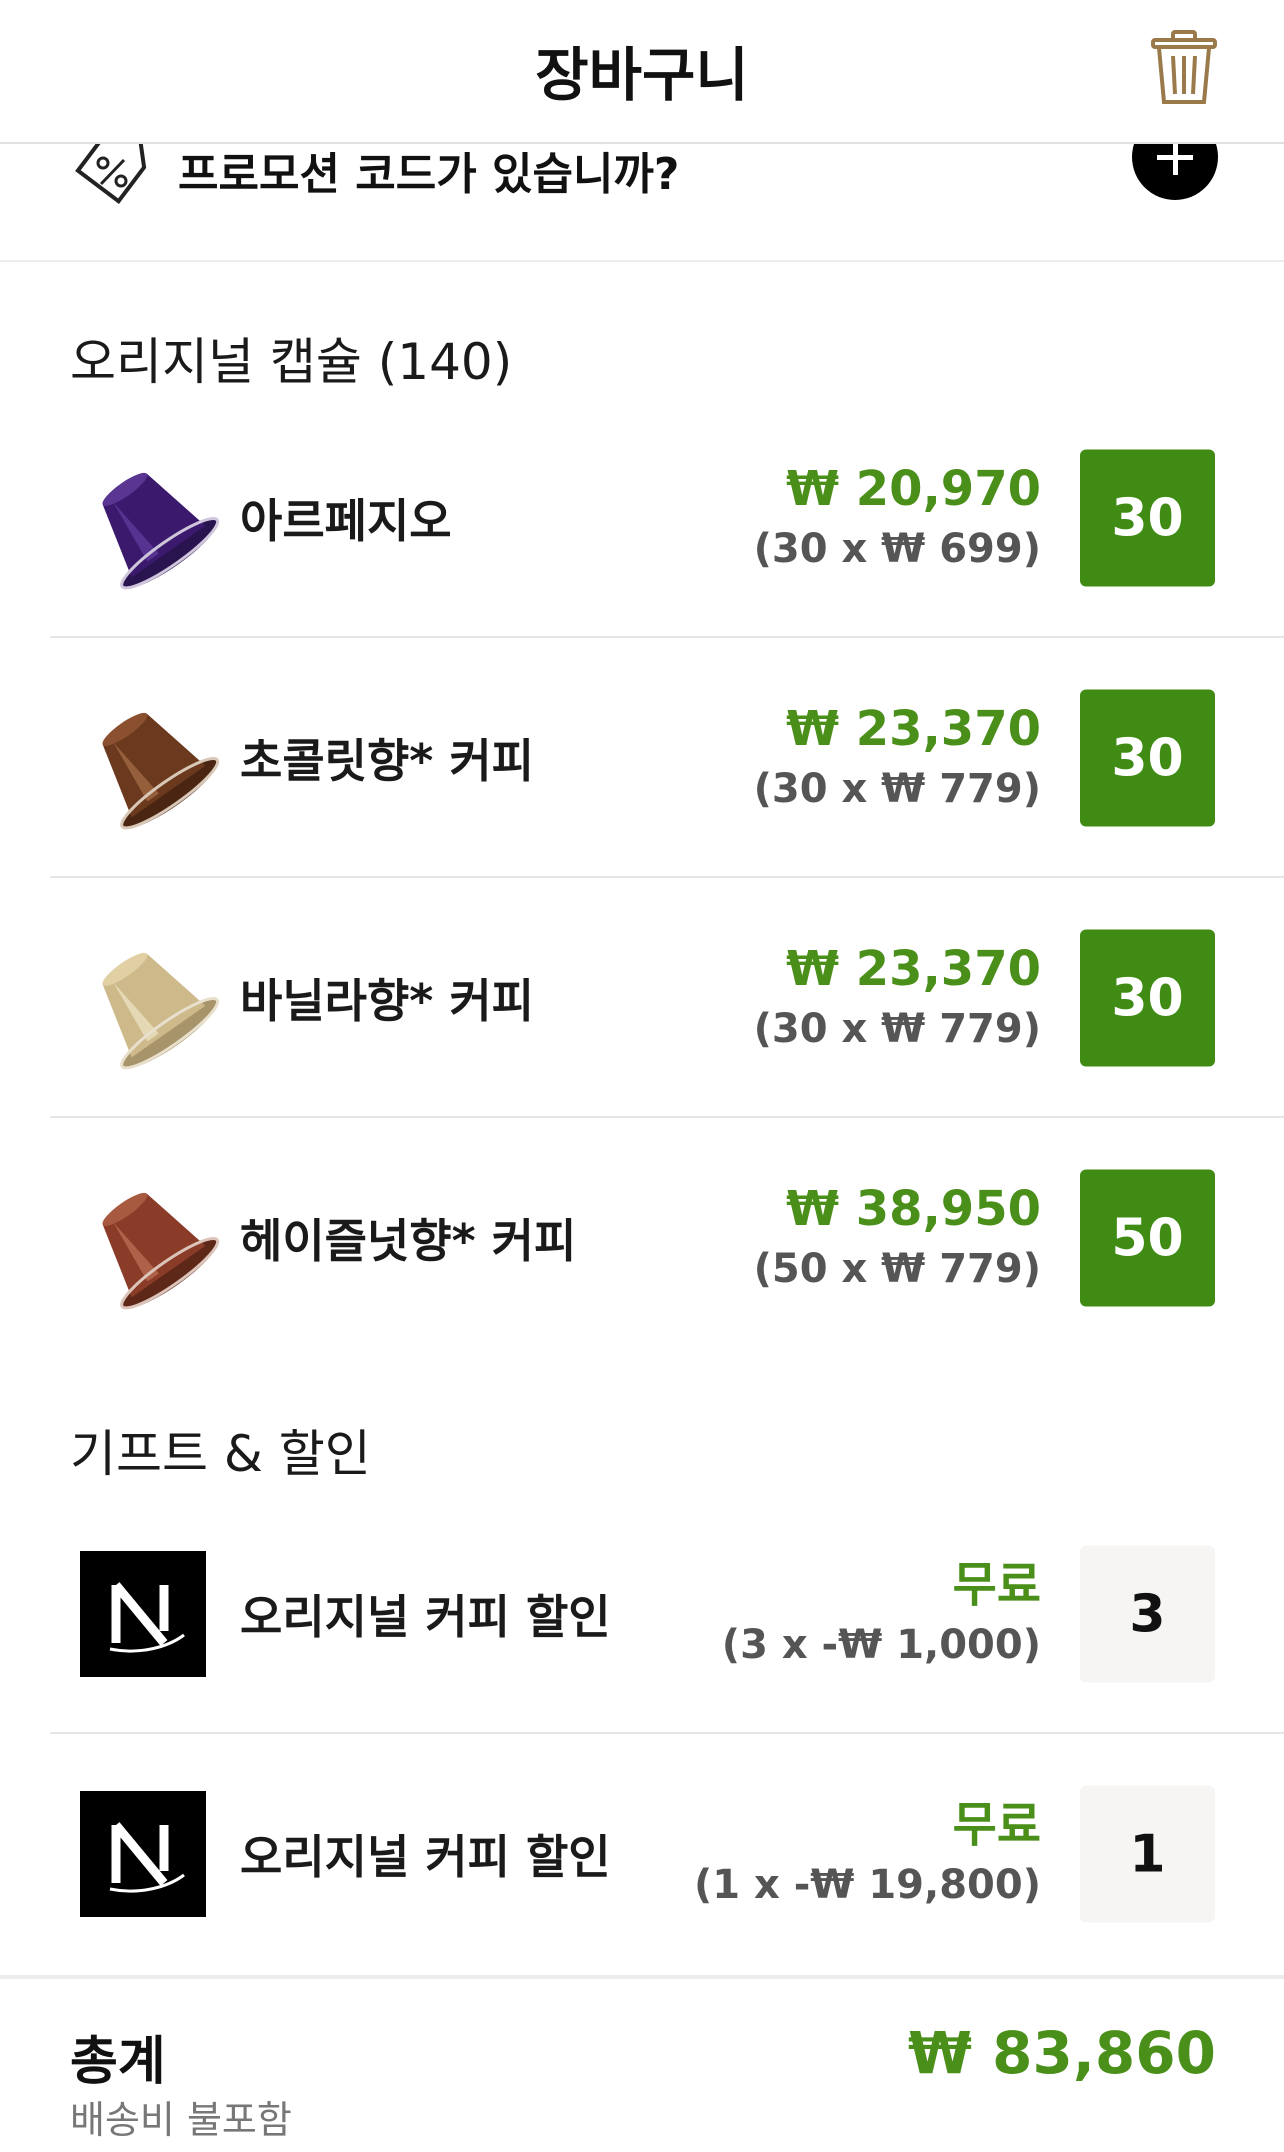  Describe the element at coordinates (408, 1241) in the screenshot. I see `item-name: 헤이즐넛향* 커피` at that location.